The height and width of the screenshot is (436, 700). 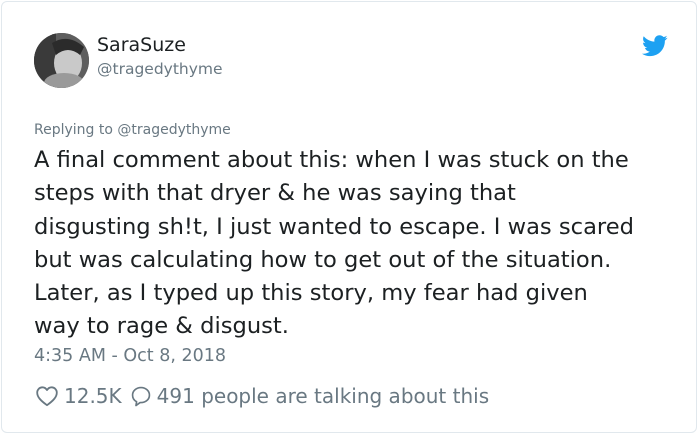 I want to click on like-count: 12.5K, so click(x=93, y=396).